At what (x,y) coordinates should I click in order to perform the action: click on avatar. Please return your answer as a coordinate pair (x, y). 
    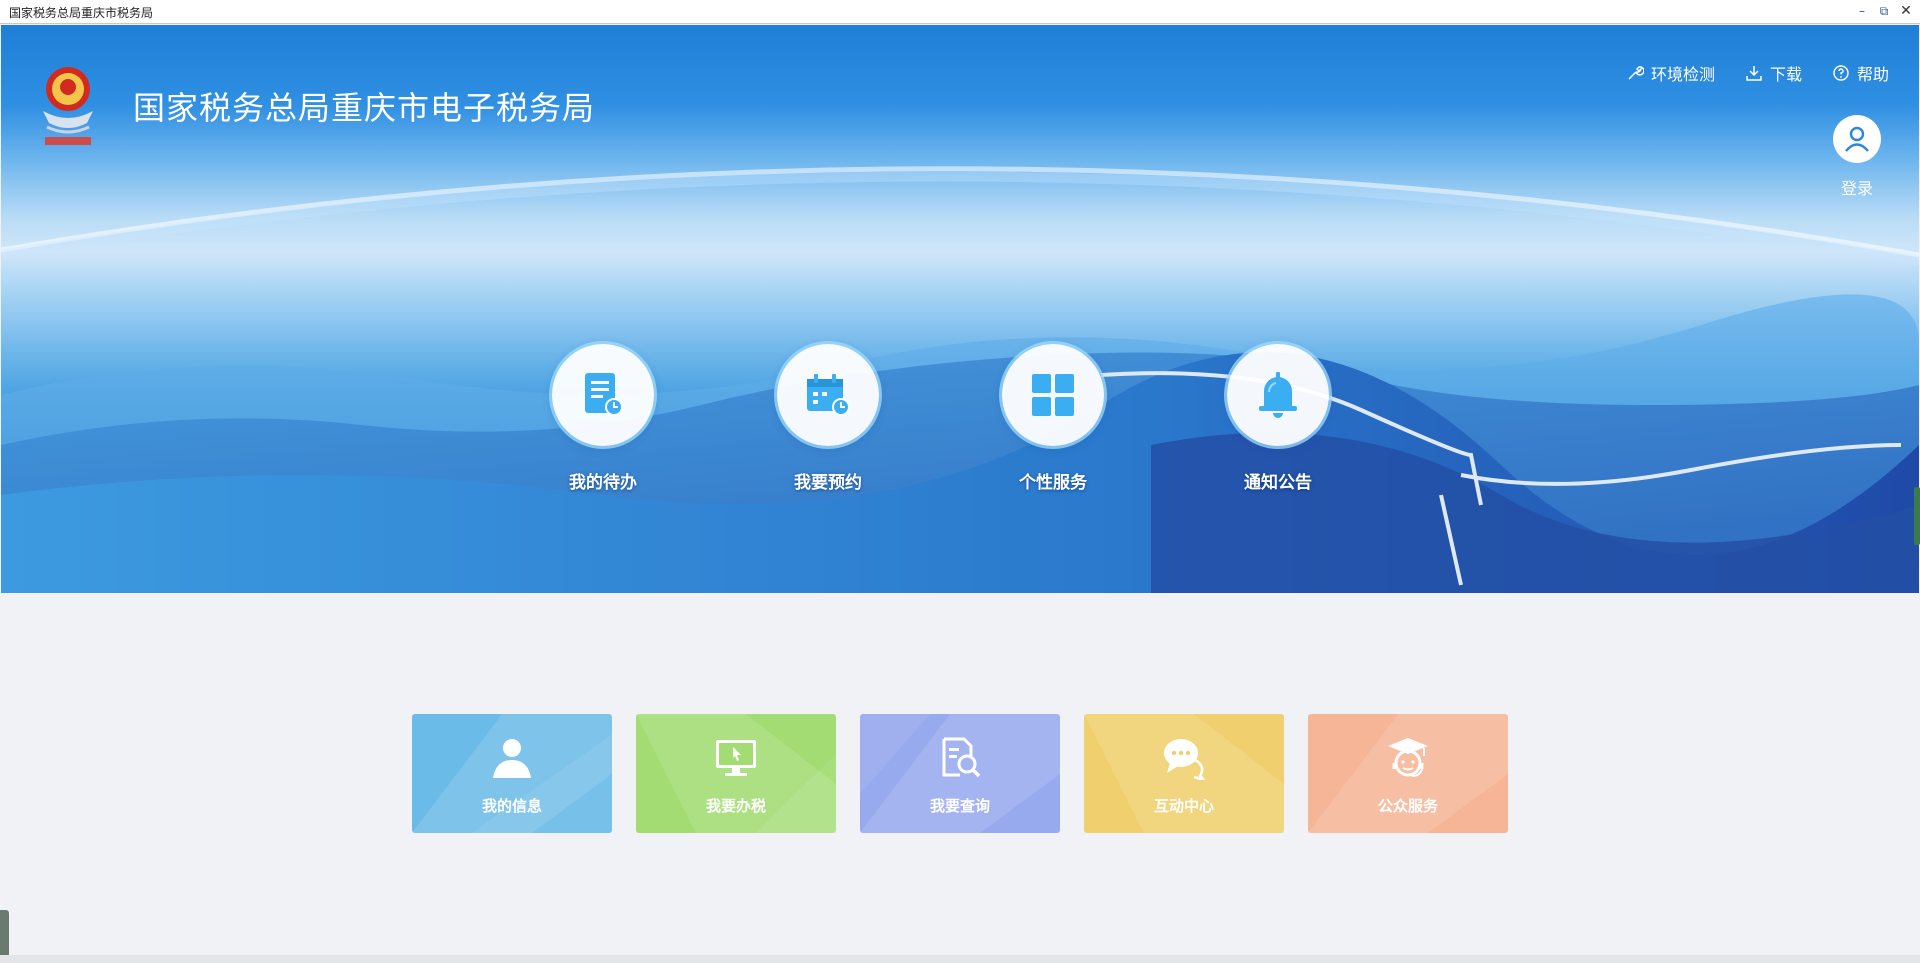
    Looking at the image, I should click on (1857, 139).